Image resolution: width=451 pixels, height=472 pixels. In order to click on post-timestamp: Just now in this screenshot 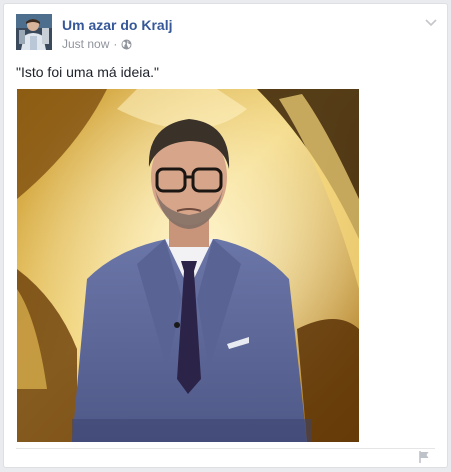, I will do `click(85, 44)`.